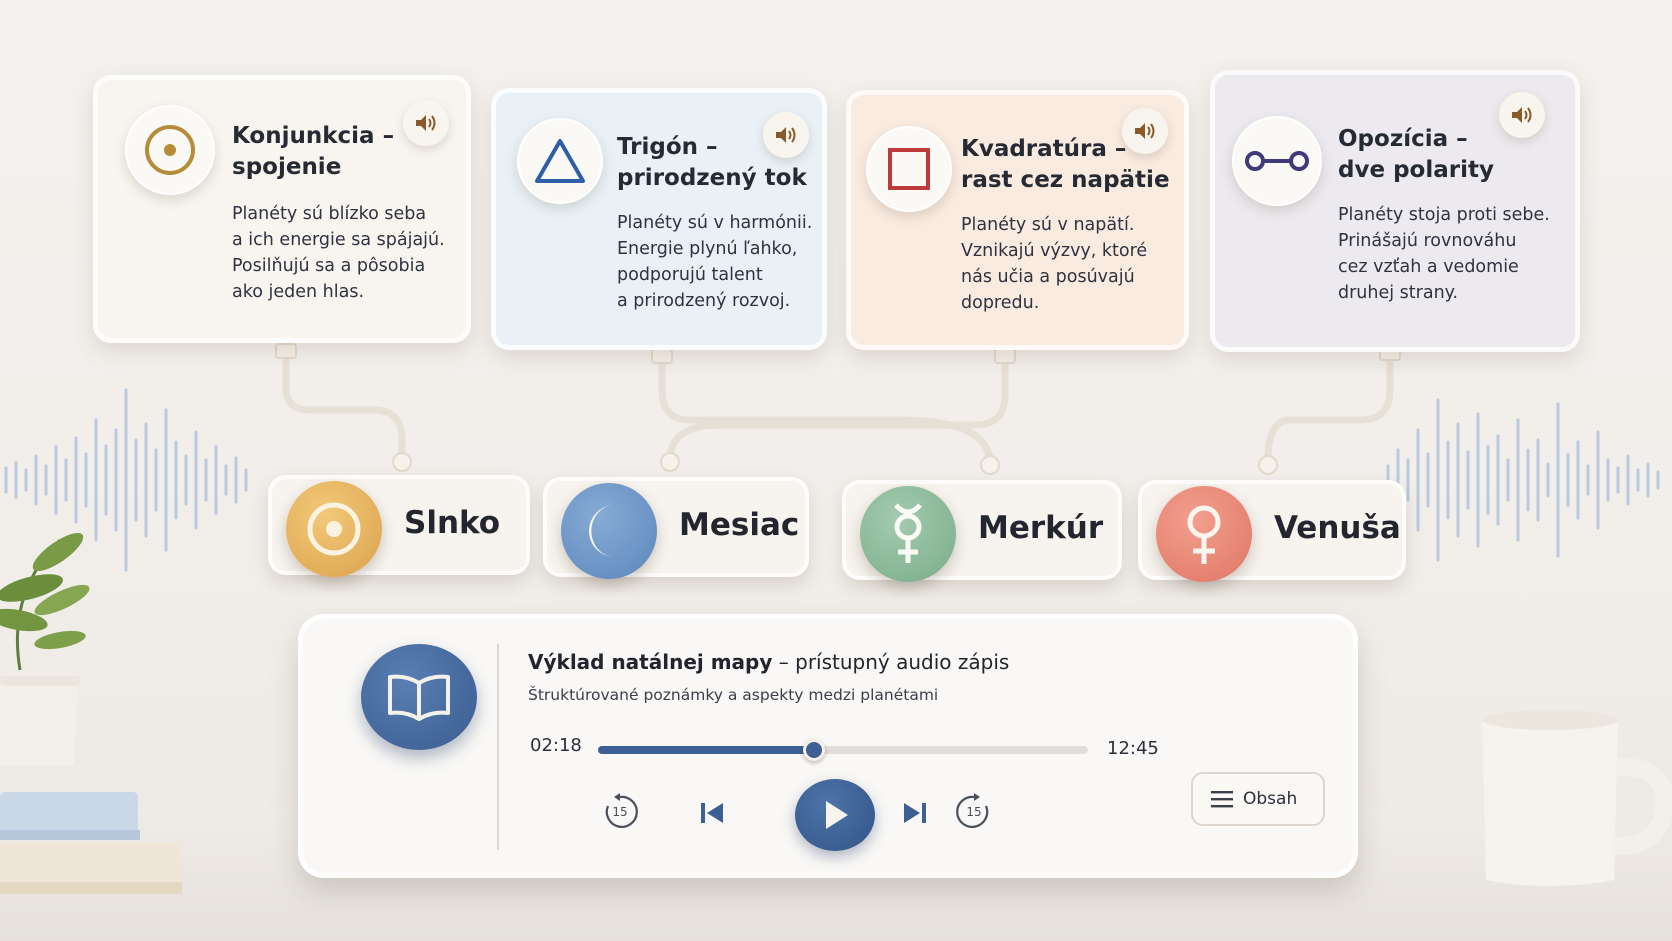 The image size is (1672, 941). What do you see at coordinates (452, 523) in the screenshot?
I see `planet-name: Slnko` at bounding box center [452, 523].